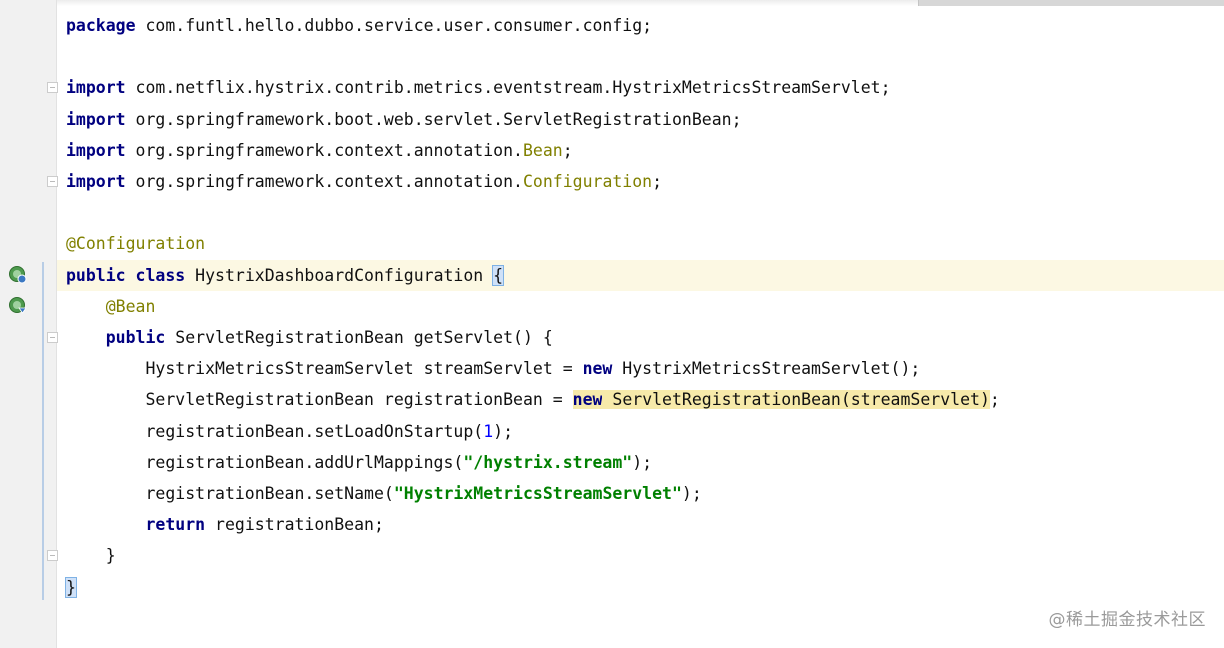 This screenshot has width=1224, height=648. I want to click on code-line-18: }, so click(91, 555).